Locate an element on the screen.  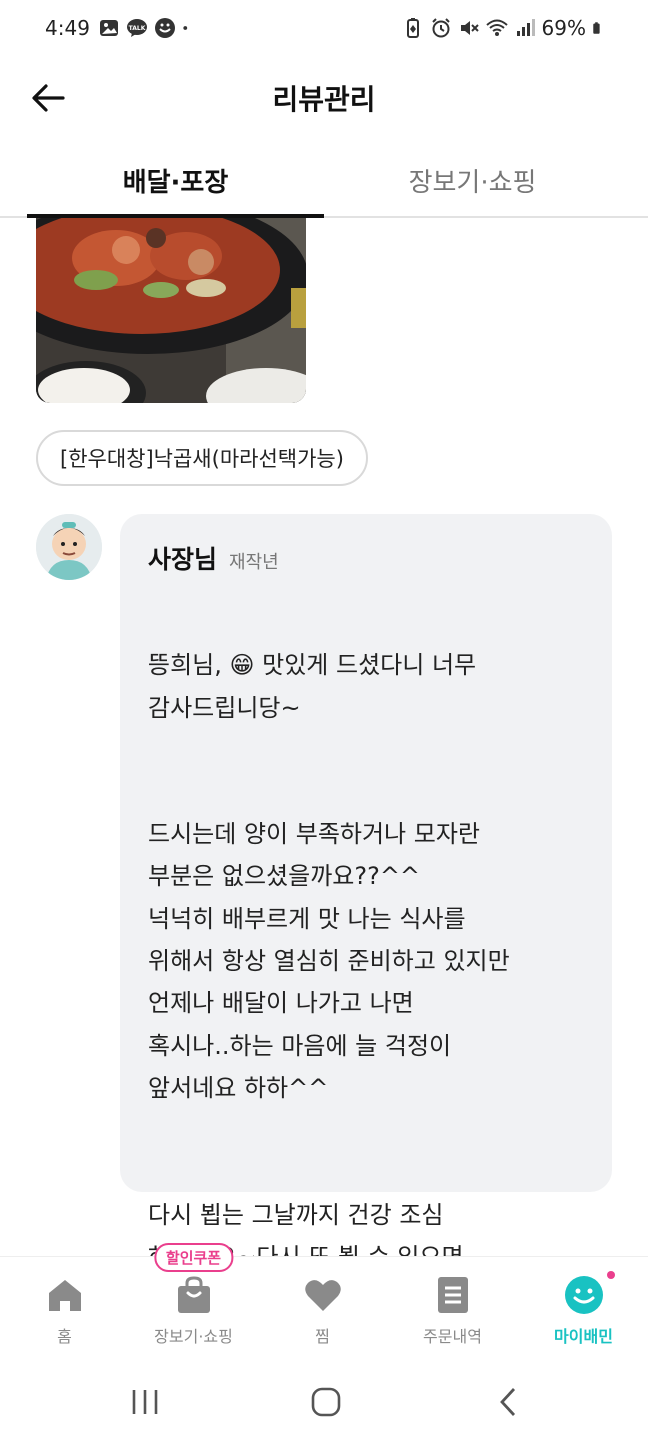
nav-favorites: 찜 is located at coordinates (322, 1312).